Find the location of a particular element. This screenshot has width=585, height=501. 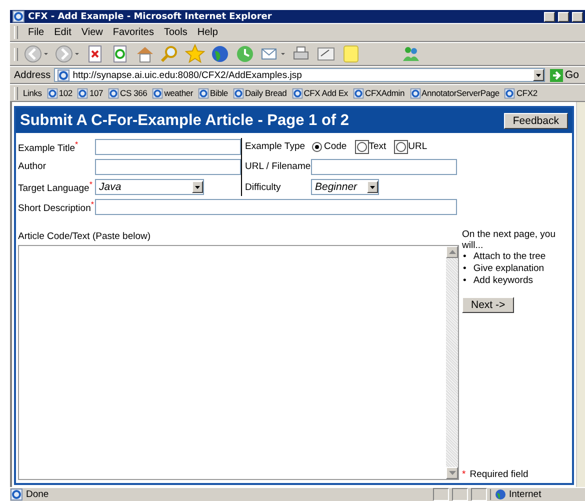

author-input is located at coordinates (168, 166).